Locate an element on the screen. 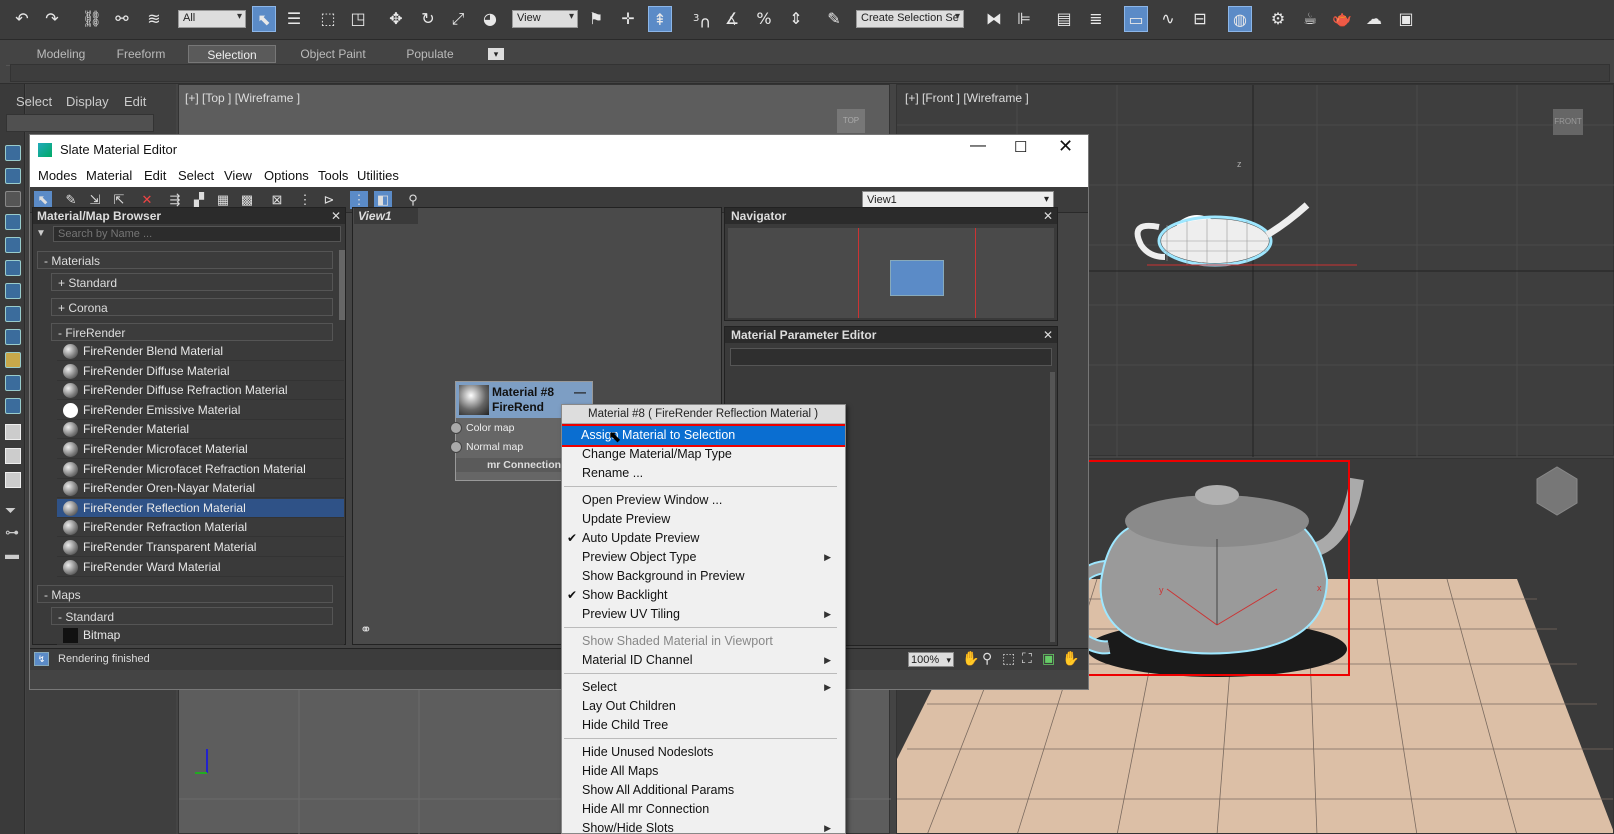 The image size is (1614, 834). undo-icon: ↶ is located at coordinates (22, 19).